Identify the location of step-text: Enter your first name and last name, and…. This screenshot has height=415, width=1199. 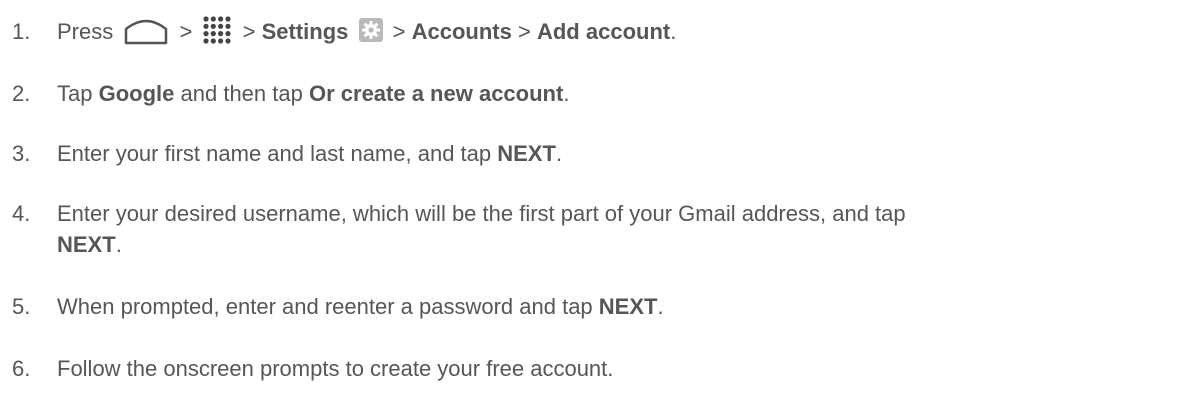
(622, 153).